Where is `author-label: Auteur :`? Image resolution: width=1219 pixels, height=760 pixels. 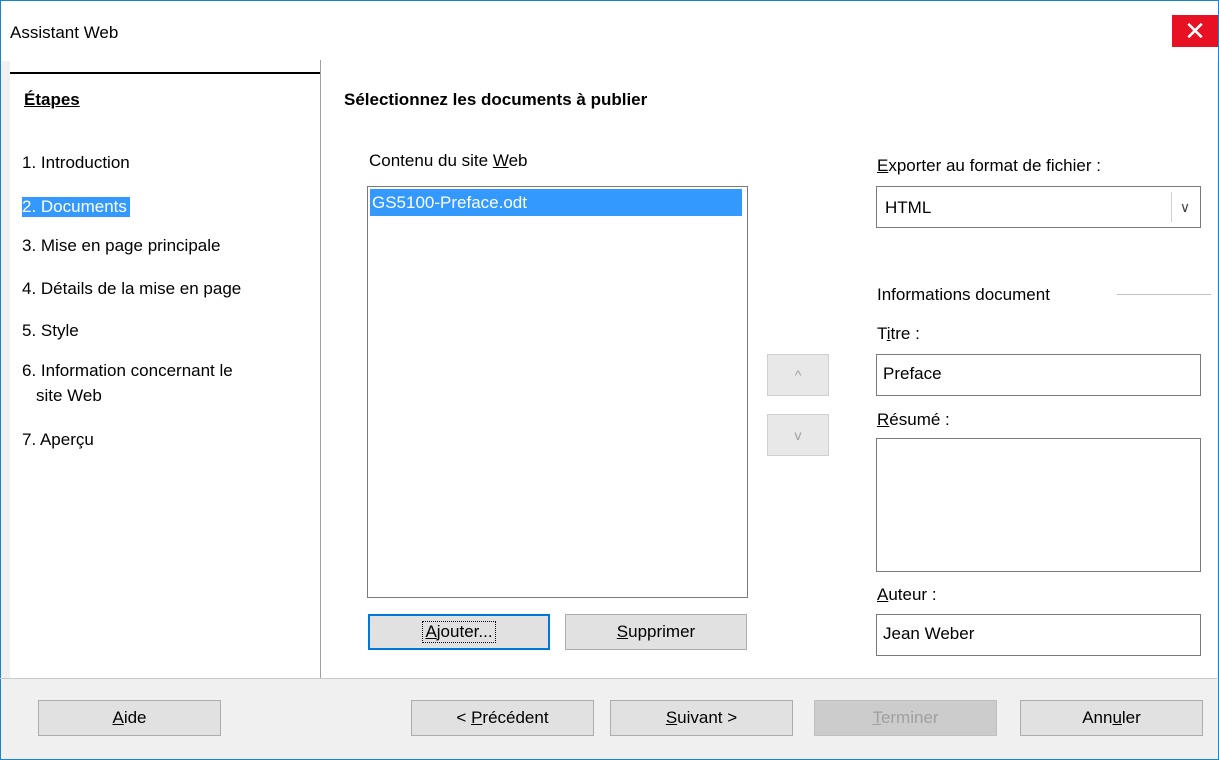 author-label: Auteur : is located at coordinates (907, 594).